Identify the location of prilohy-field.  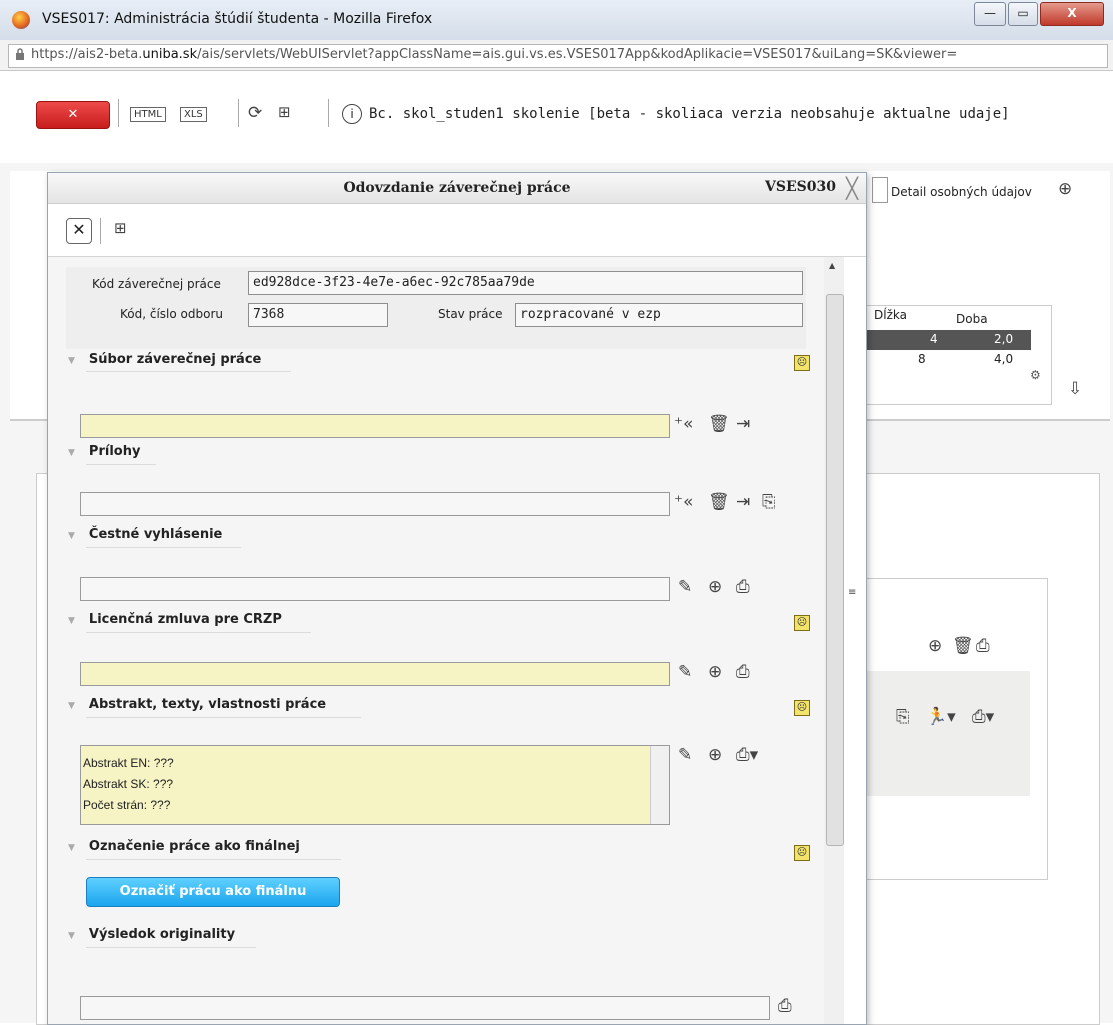
(375, 504).